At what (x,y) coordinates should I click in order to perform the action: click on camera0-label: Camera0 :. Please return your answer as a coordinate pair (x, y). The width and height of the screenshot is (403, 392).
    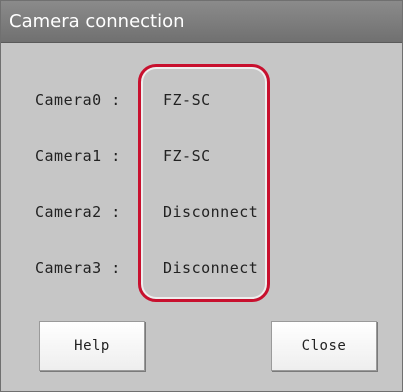
    Looking at the image, I should click on (78, 100).